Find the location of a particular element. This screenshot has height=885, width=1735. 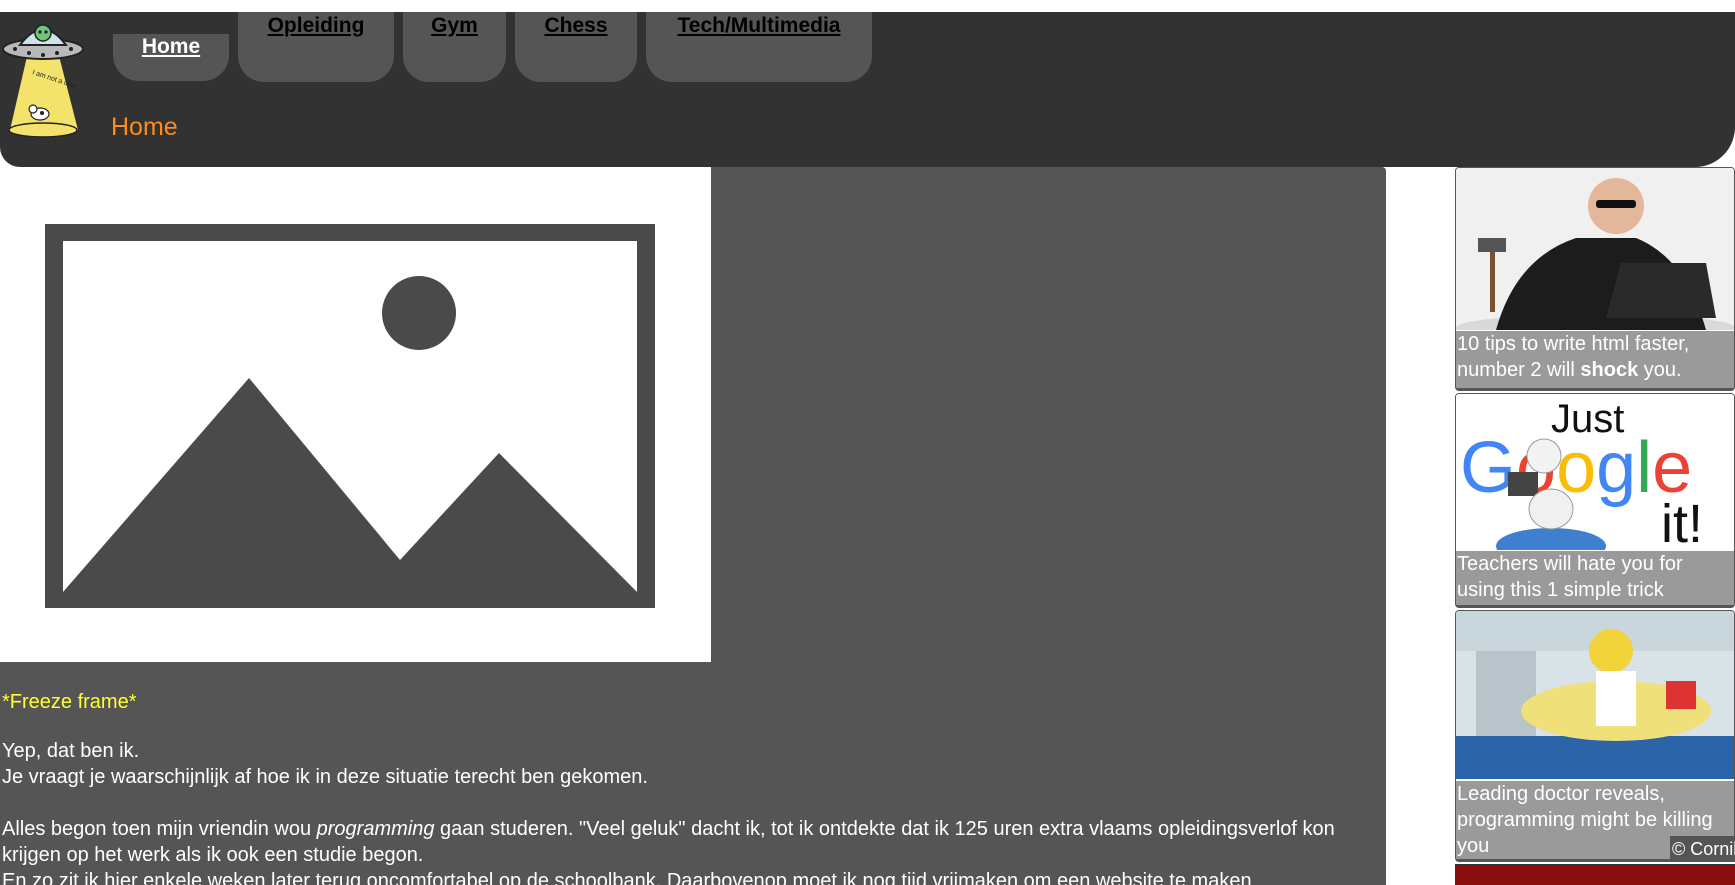

tab-home-link: Home is located at coordinates (171, 46).